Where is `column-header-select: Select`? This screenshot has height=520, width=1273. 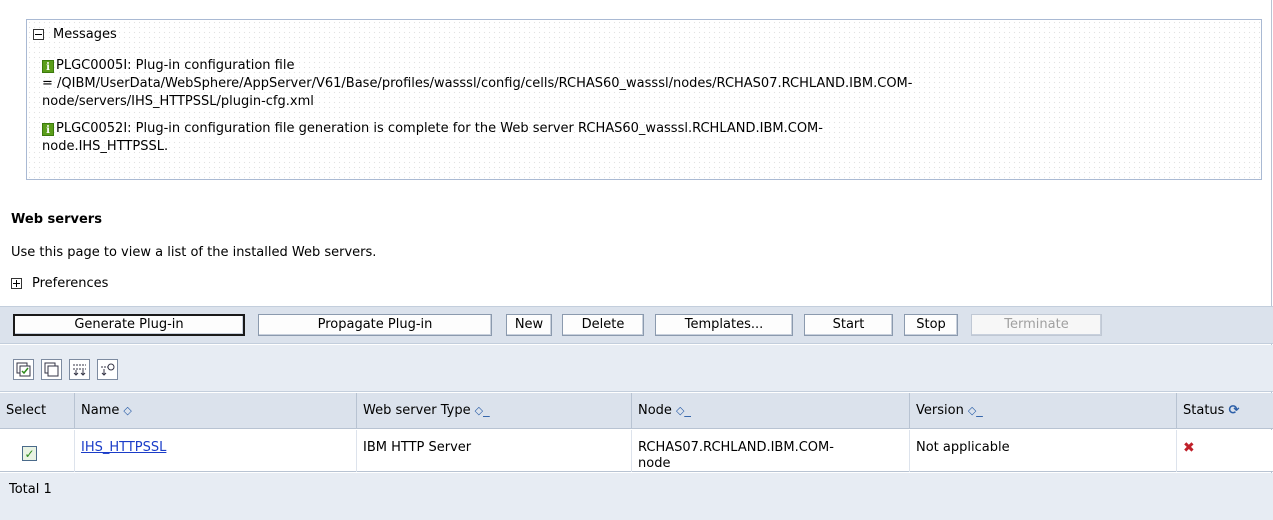 column-header-select: Select is located at coordinates (26, 410).